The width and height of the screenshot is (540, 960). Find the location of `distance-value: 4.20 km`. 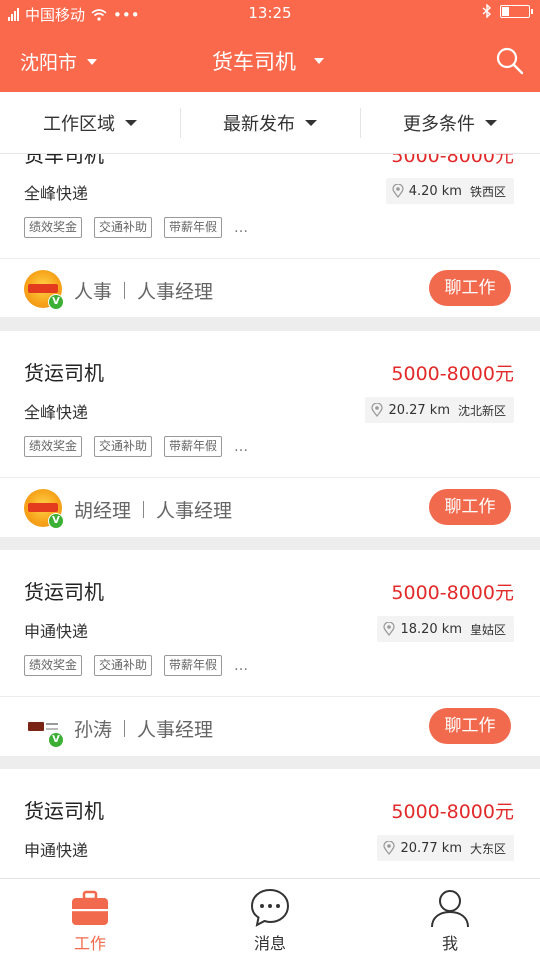

distance-value: 4.20 km is located at coordinates (435, 191).